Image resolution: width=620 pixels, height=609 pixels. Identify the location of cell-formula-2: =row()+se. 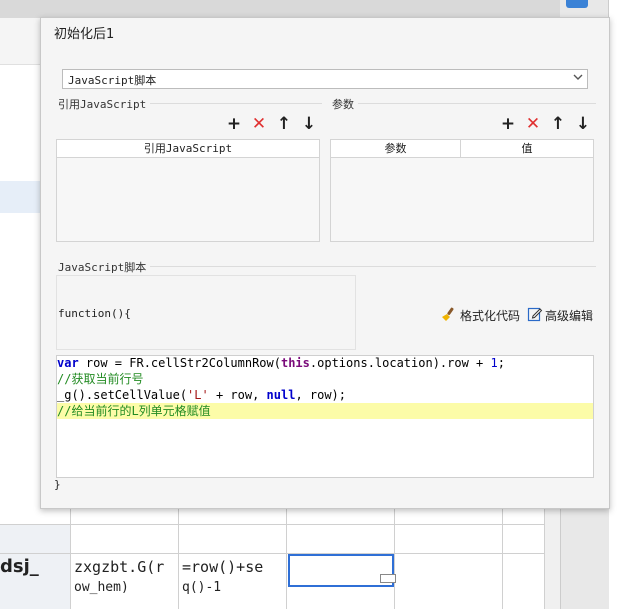
(222, 567).